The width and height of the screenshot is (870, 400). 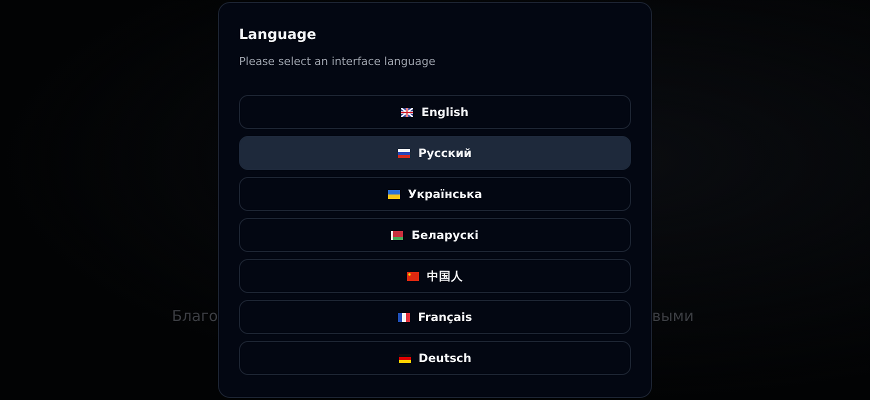 What do you see at coordinates (435, 358) in the screenshot?
I see `language-option: Deutsch` at bounding box center [435, 358].